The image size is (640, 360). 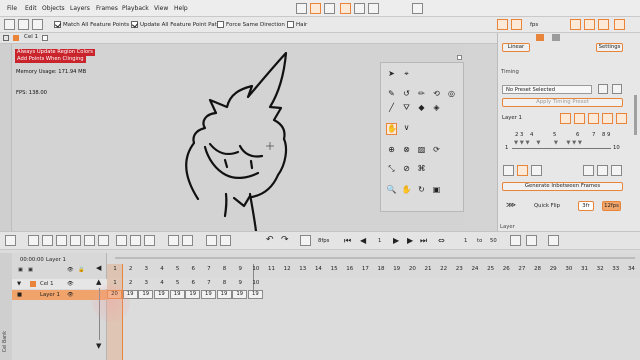 What do you see at coordinates (406, 150) in the screenshot?
I see `warp-tool2-icon: ⊗` at bounding box center [406, 150].